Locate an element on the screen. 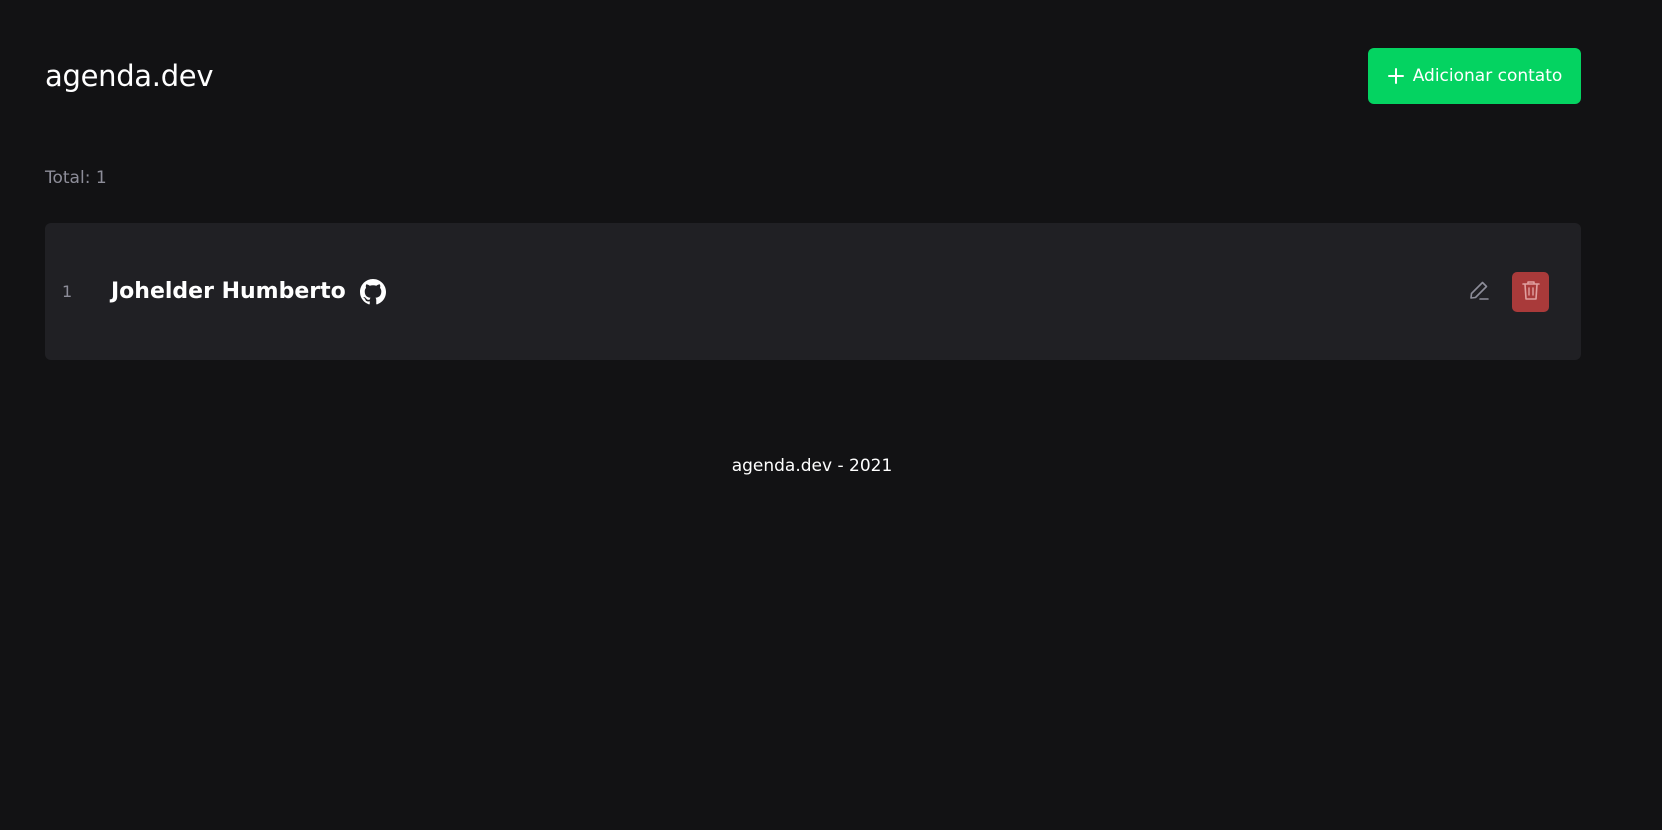 The image size is (1662, 830). footer-text: agenda.dev - 2021 is located at coordinates (812, 466).